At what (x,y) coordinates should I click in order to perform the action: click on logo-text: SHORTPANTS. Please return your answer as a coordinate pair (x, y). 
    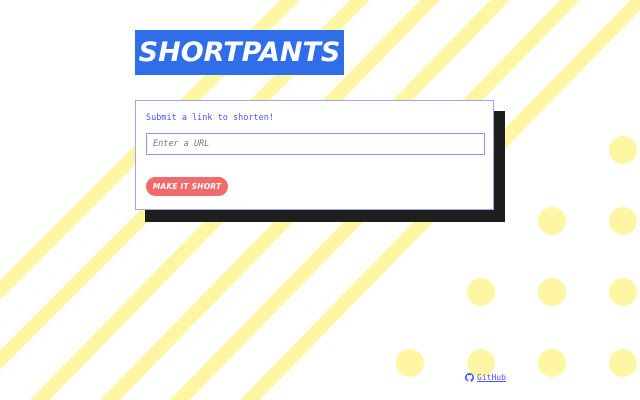
    Looking at the image, I should click on (239, 52).